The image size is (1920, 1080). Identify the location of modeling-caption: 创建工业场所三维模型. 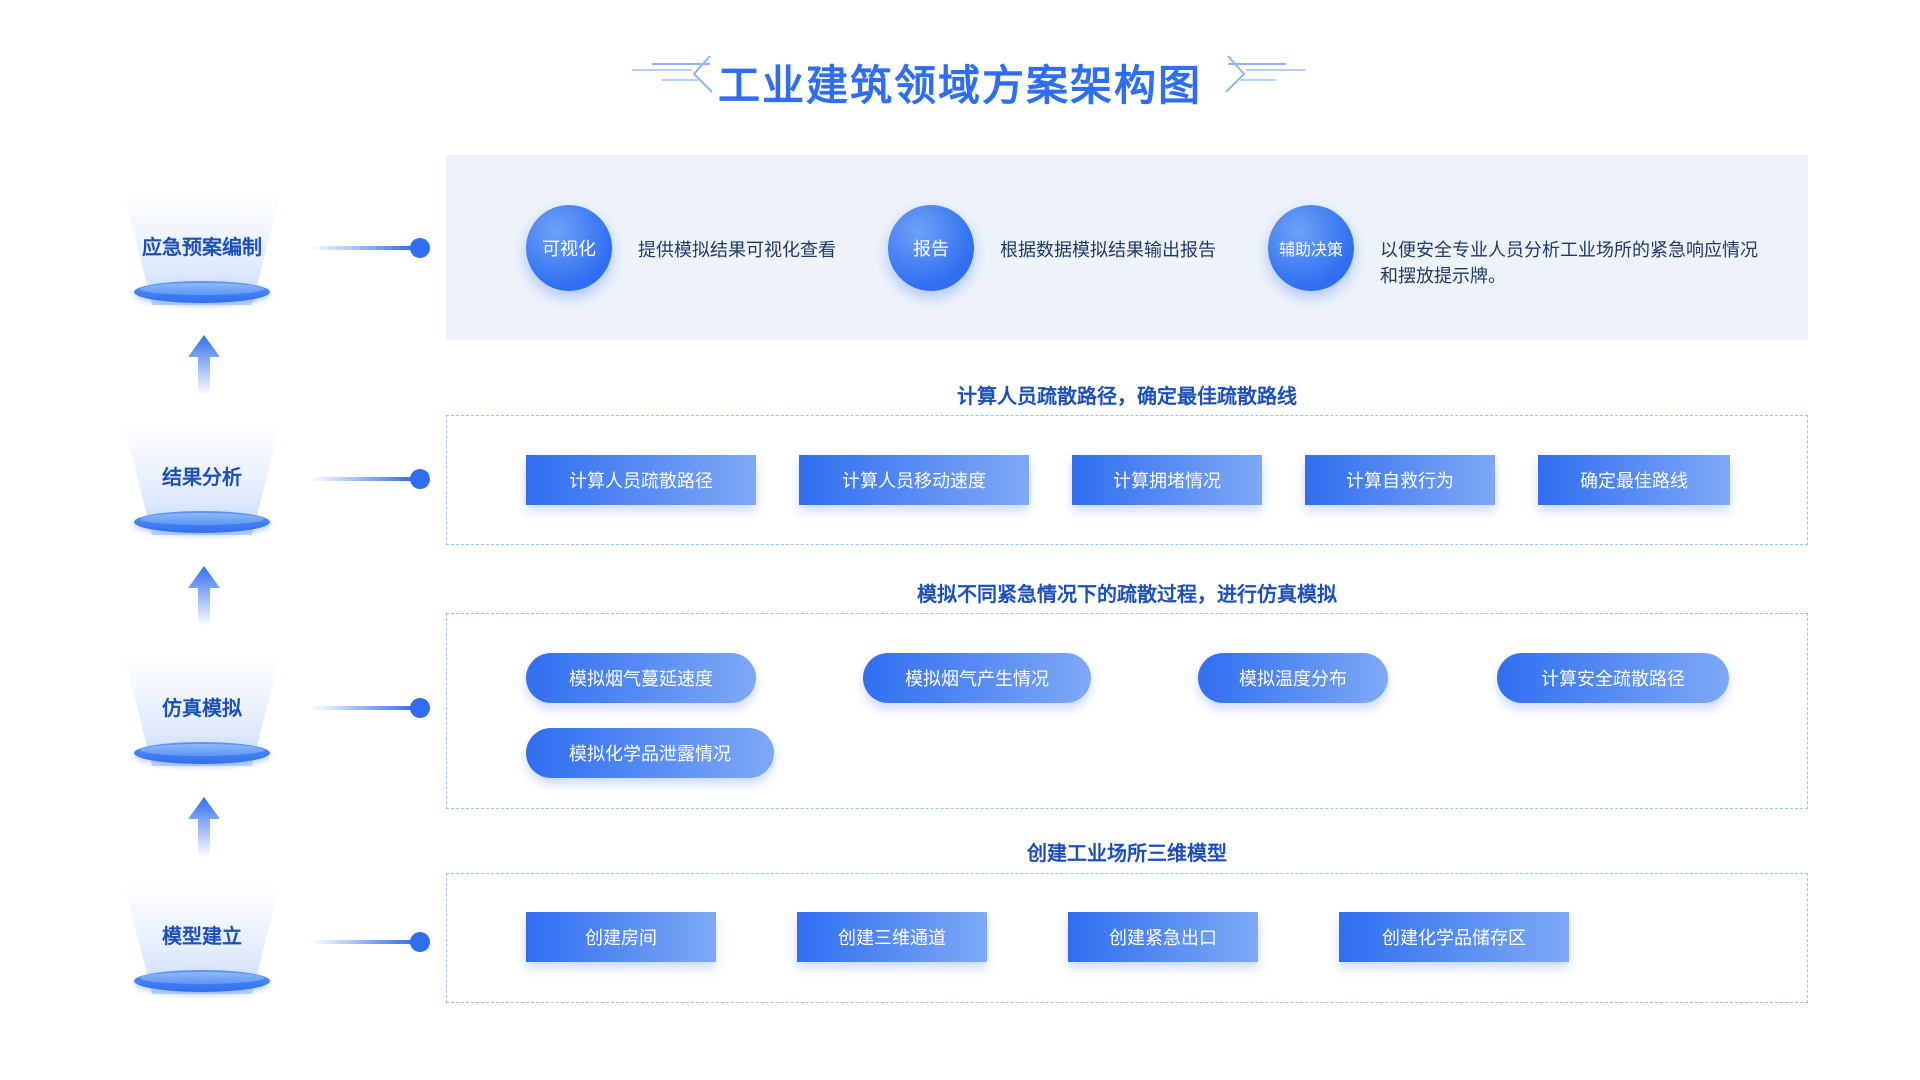
(1127, 853).